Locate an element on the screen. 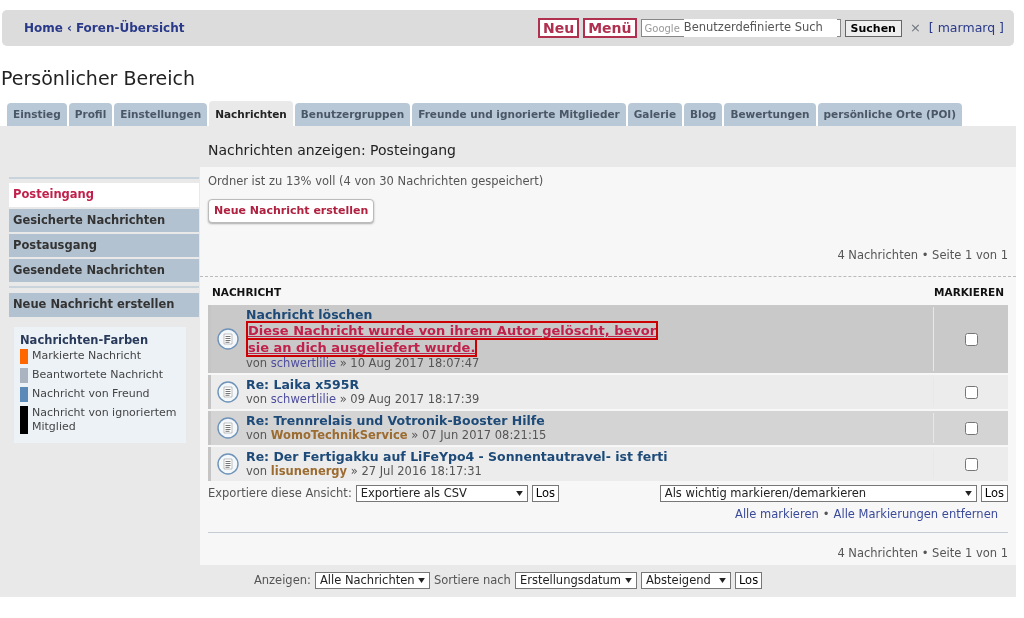  legend-title: Nachrichten-Farben is located at coordinates (85, 340).